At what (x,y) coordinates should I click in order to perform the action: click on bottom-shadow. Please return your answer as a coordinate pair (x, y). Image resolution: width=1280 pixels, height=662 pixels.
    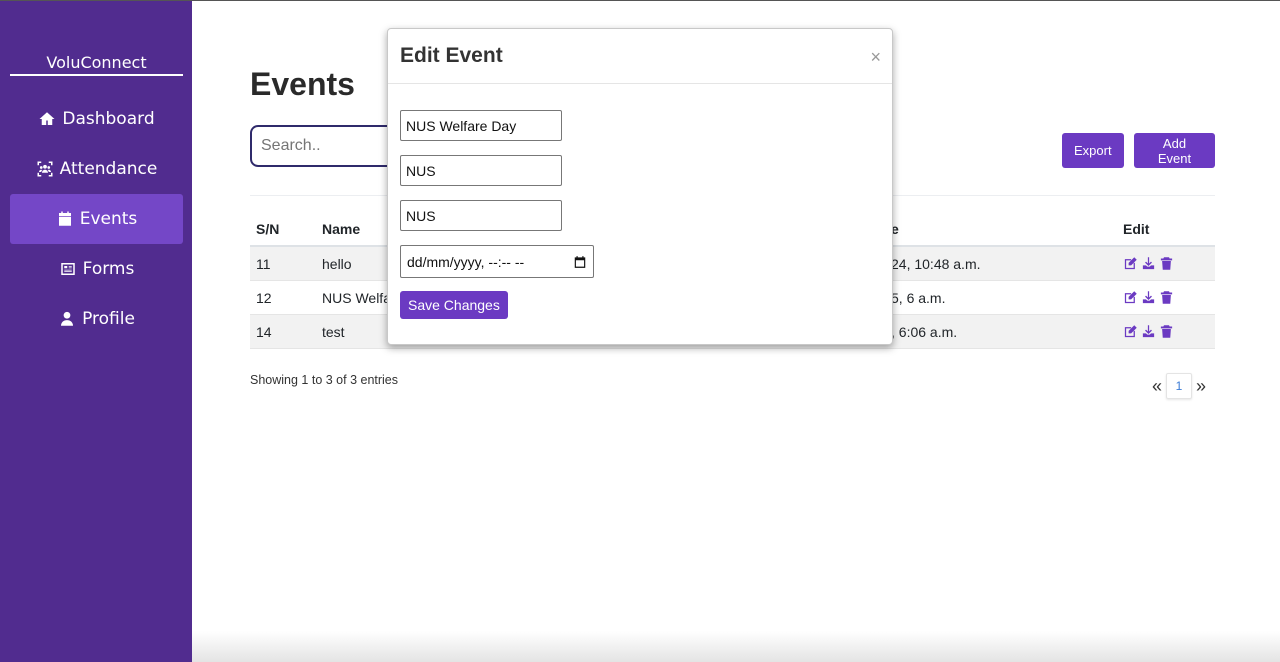
    Looking at the image, I should click on (736, 646).